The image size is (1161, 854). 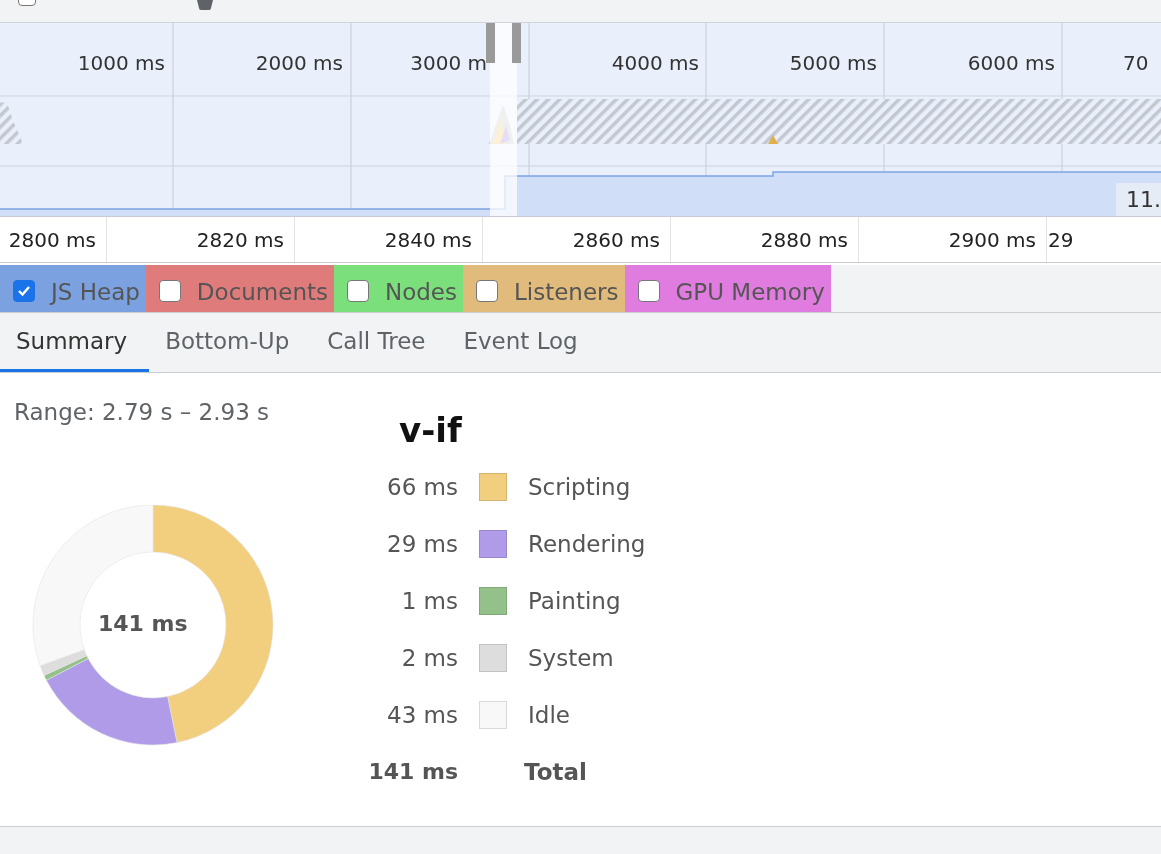 I want to click on time-label: 3000 m, so click(x=448, y=63).